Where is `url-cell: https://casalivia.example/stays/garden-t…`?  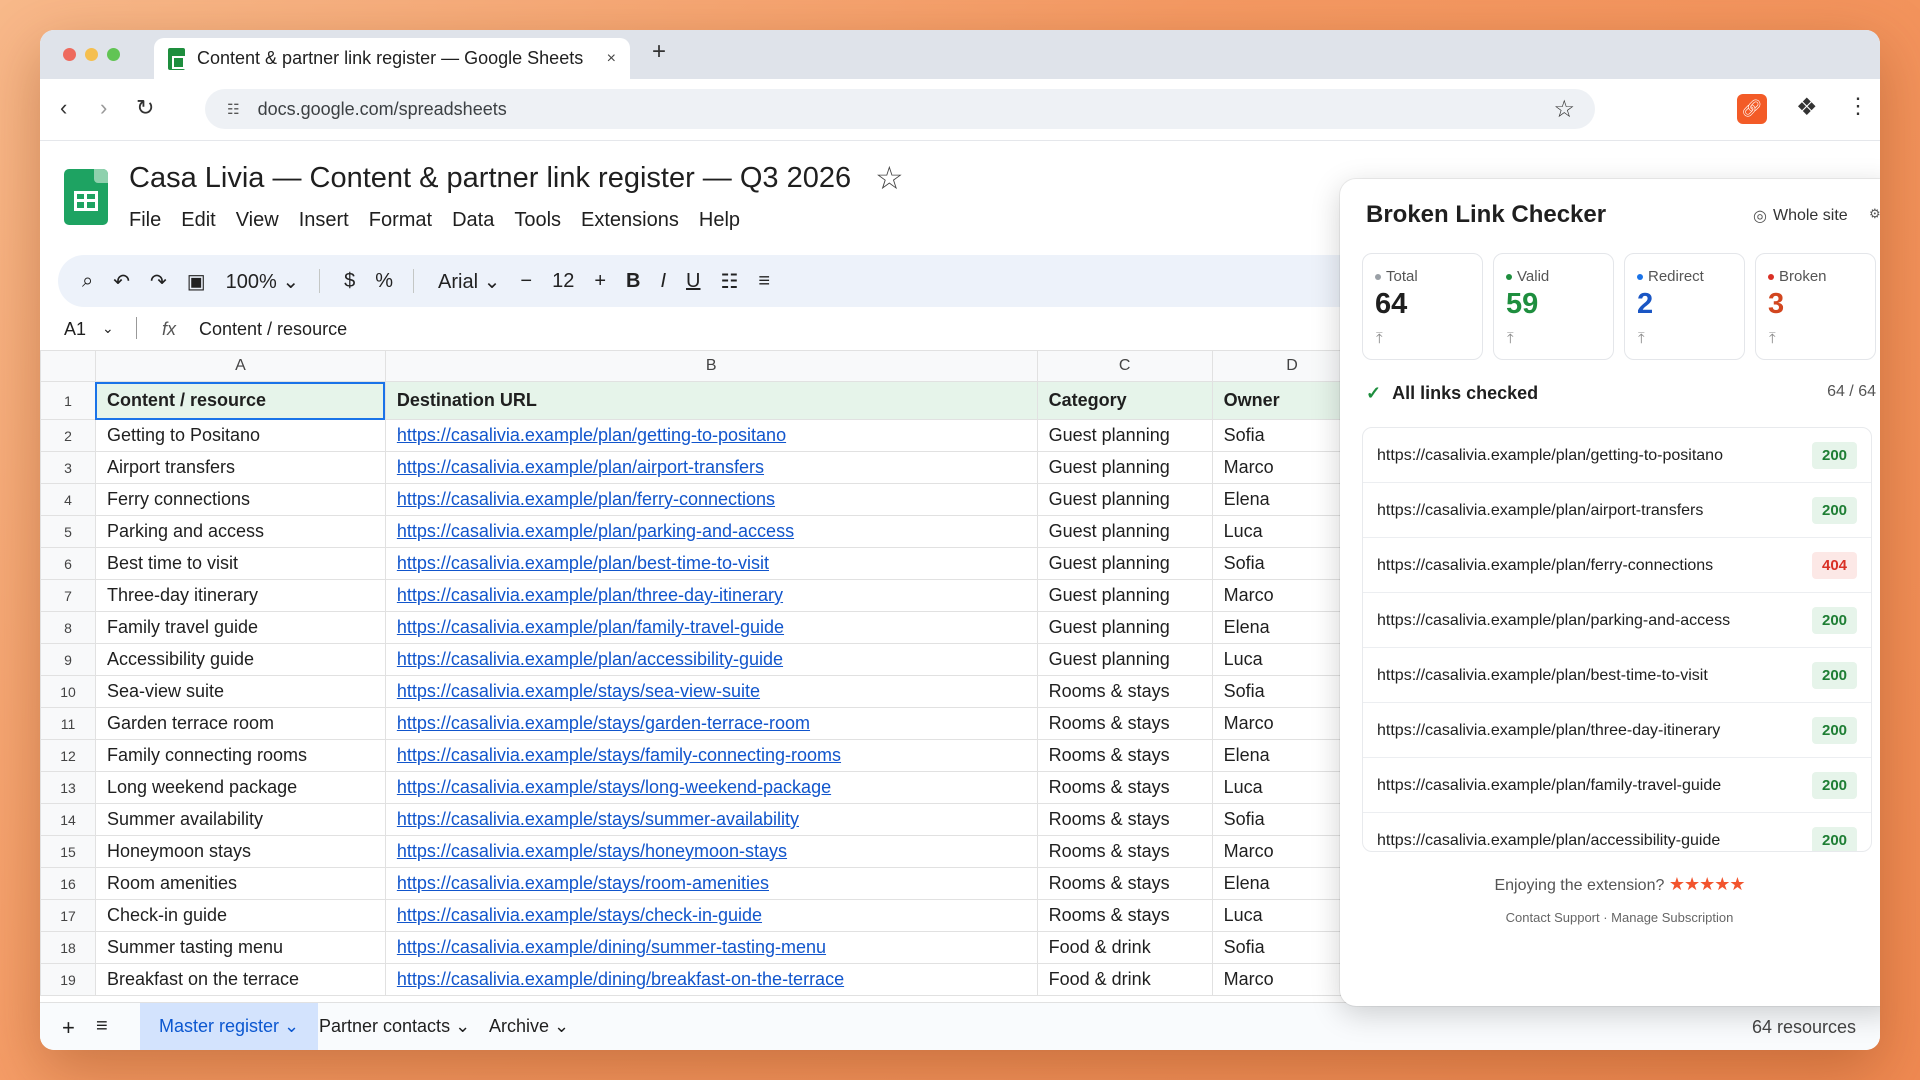 url-cell: https://casalivia.example/stays/garden-t… is located at coordinates (711, 723).